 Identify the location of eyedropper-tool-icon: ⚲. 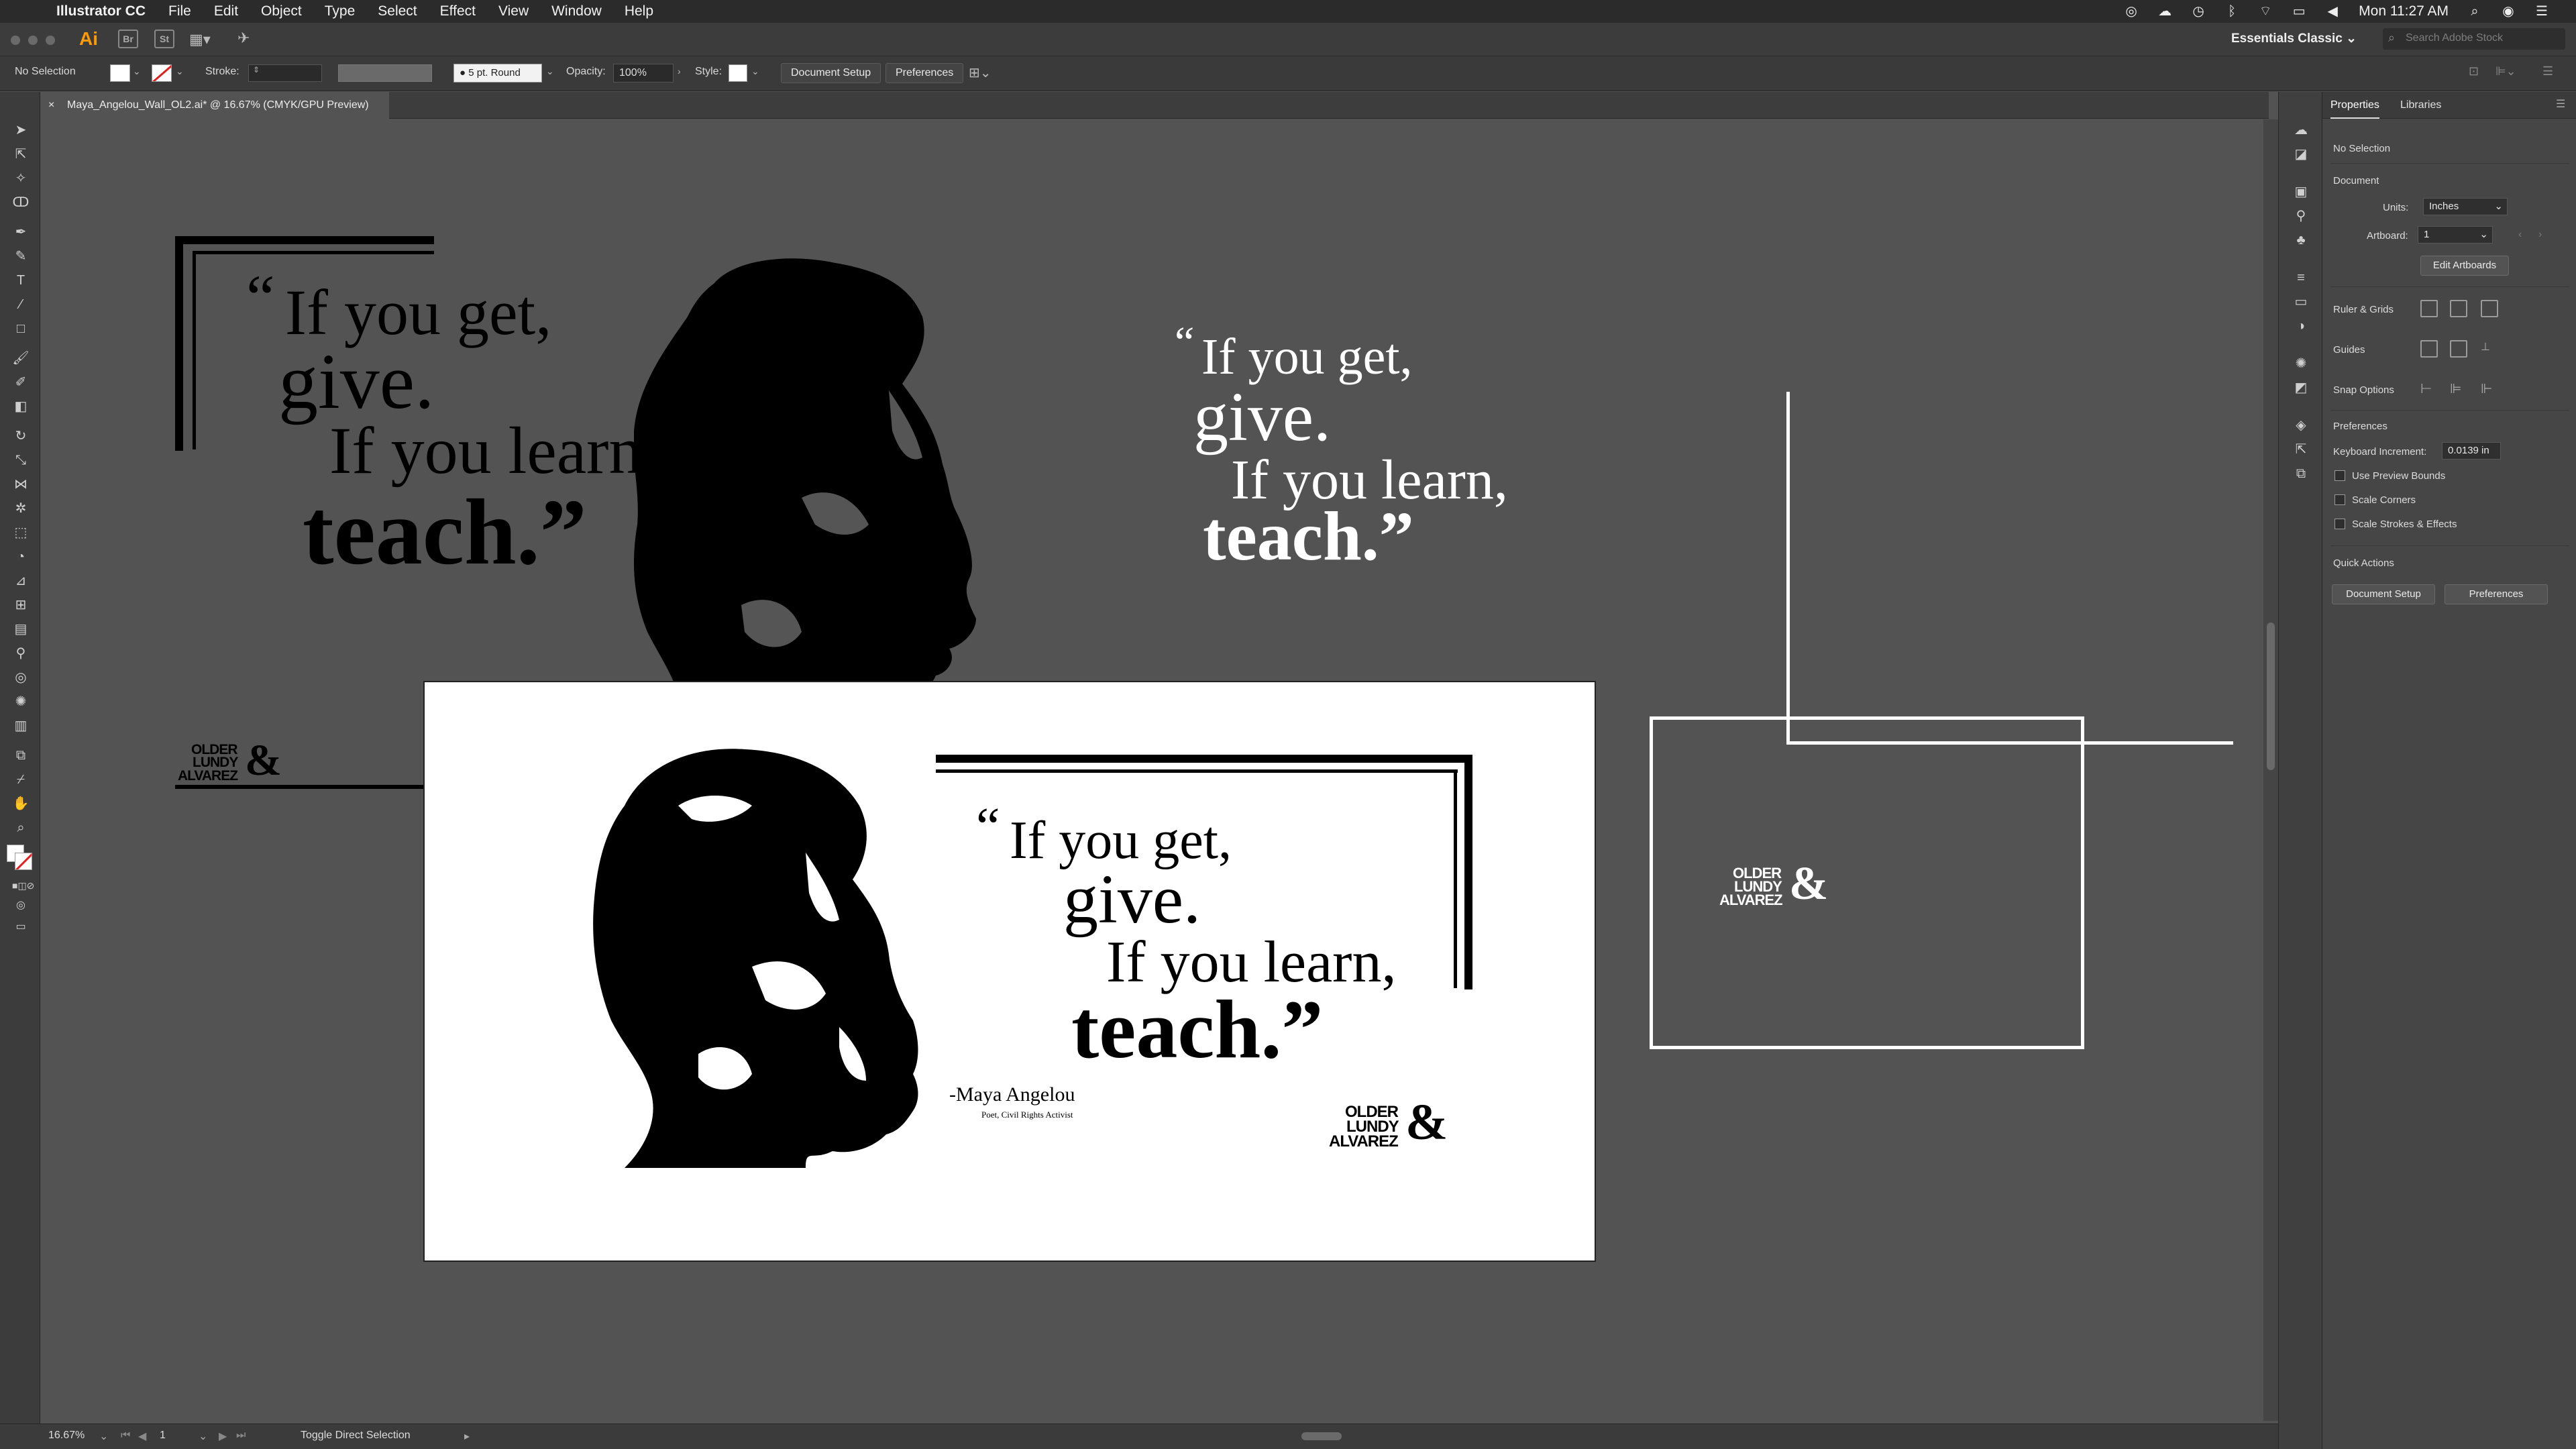
(21, 653).